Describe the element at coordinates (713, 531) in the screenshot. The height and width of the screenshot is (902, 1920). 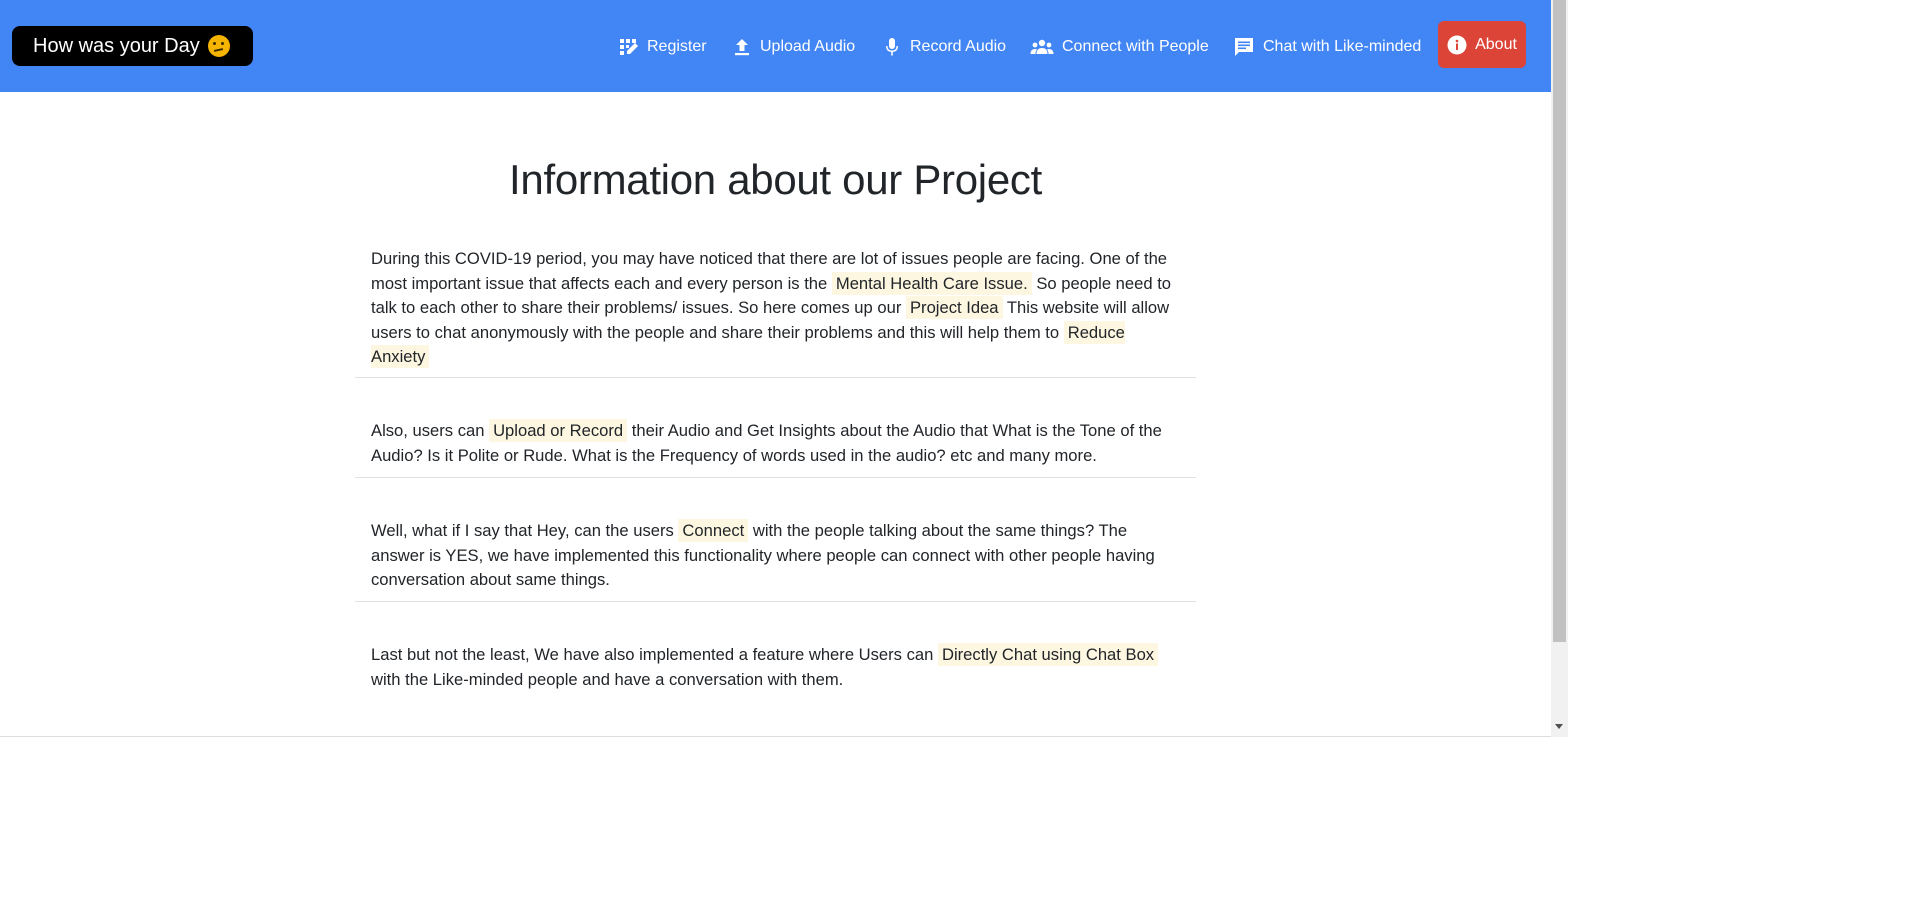
I see `highlight: Connect` at that location.